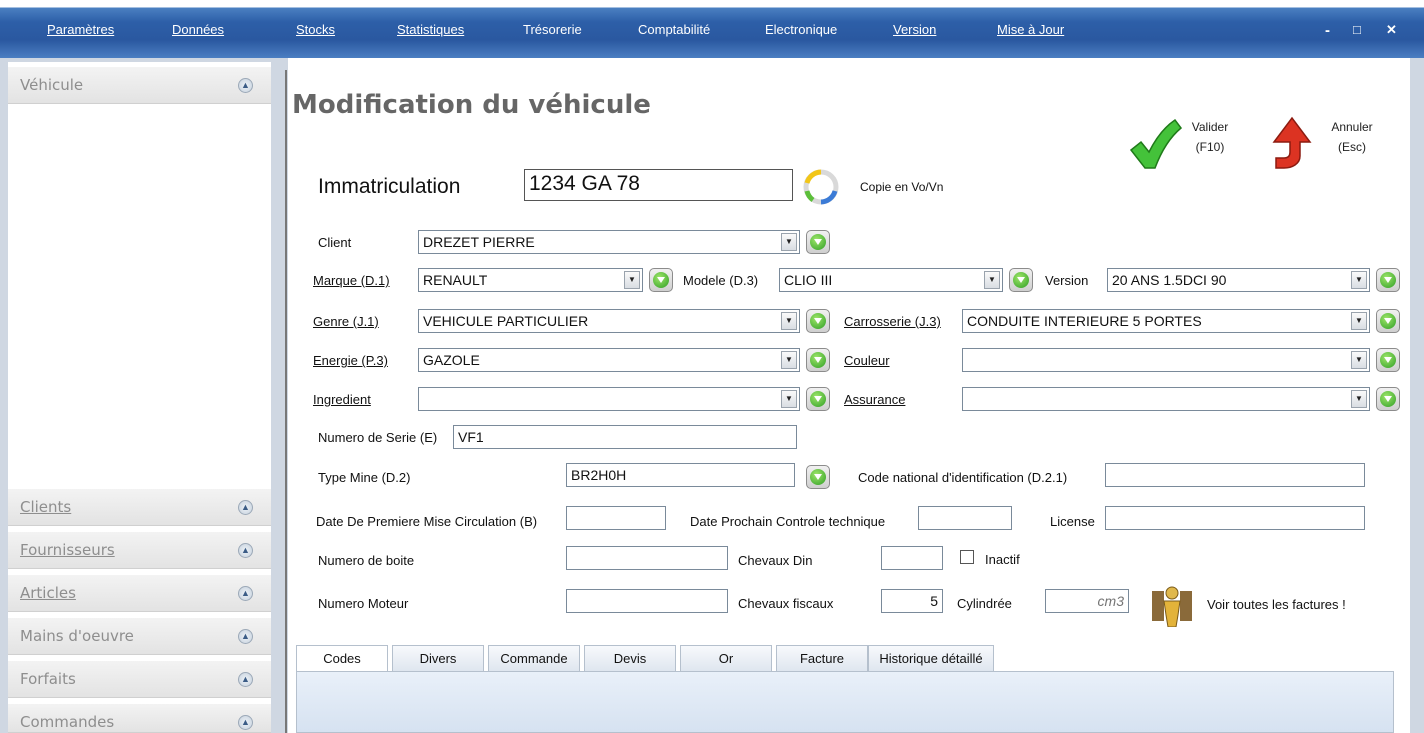  Describe the element at coordinates (821, 187) in the screenshot. I see `copy-vo-vn-button` at that location.